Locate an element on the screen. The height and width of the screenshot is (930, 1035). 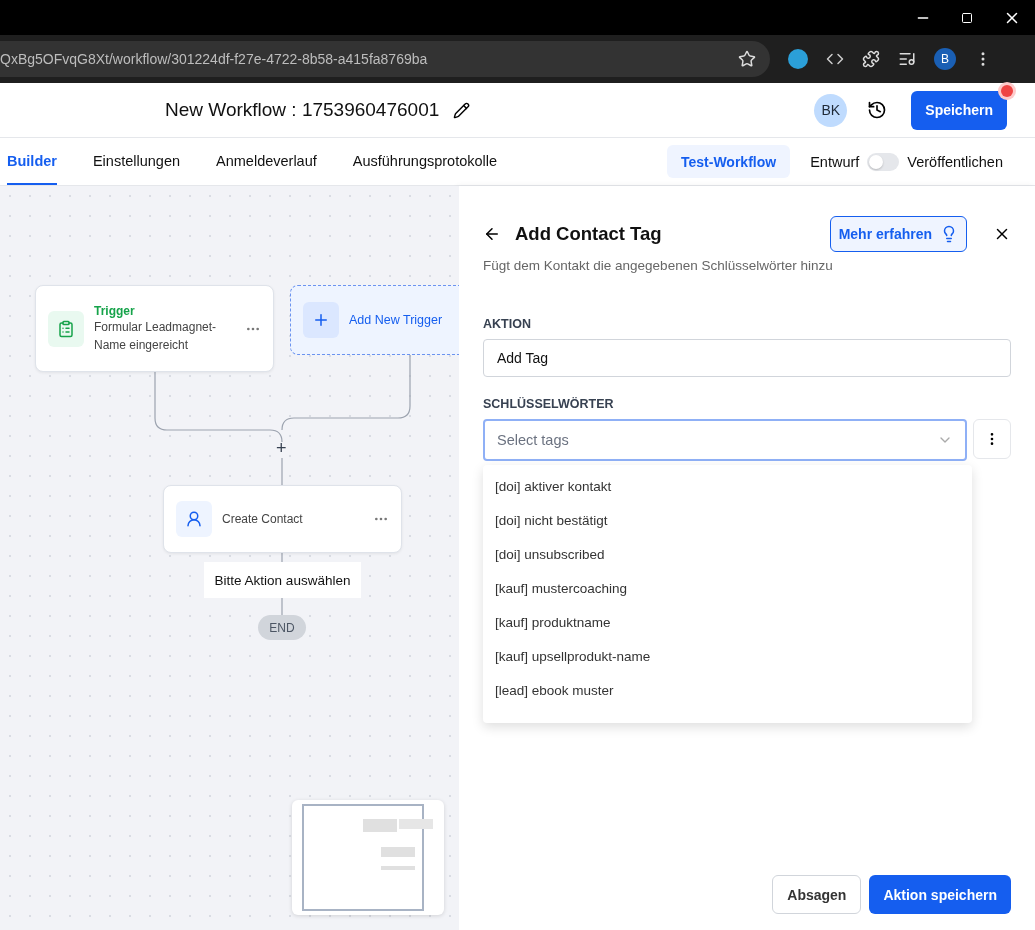
tab: Ausführungsprotokolle is located at coordinates (425, 161).